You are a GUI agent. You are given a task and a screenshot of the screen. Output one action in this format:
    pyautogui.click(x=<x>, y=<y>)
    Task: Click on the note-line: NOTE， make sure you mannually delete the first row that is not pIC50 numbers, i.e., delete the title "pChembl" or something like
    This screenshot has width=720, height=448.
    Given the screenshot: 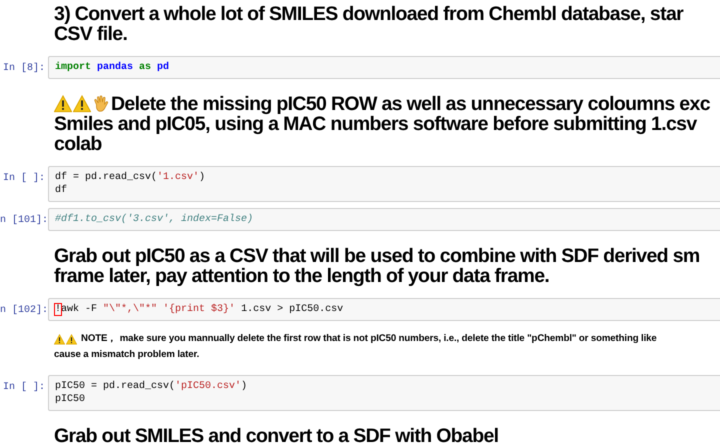 What is the action you would take?
    pyautogui.click(x=369, y=339)
    